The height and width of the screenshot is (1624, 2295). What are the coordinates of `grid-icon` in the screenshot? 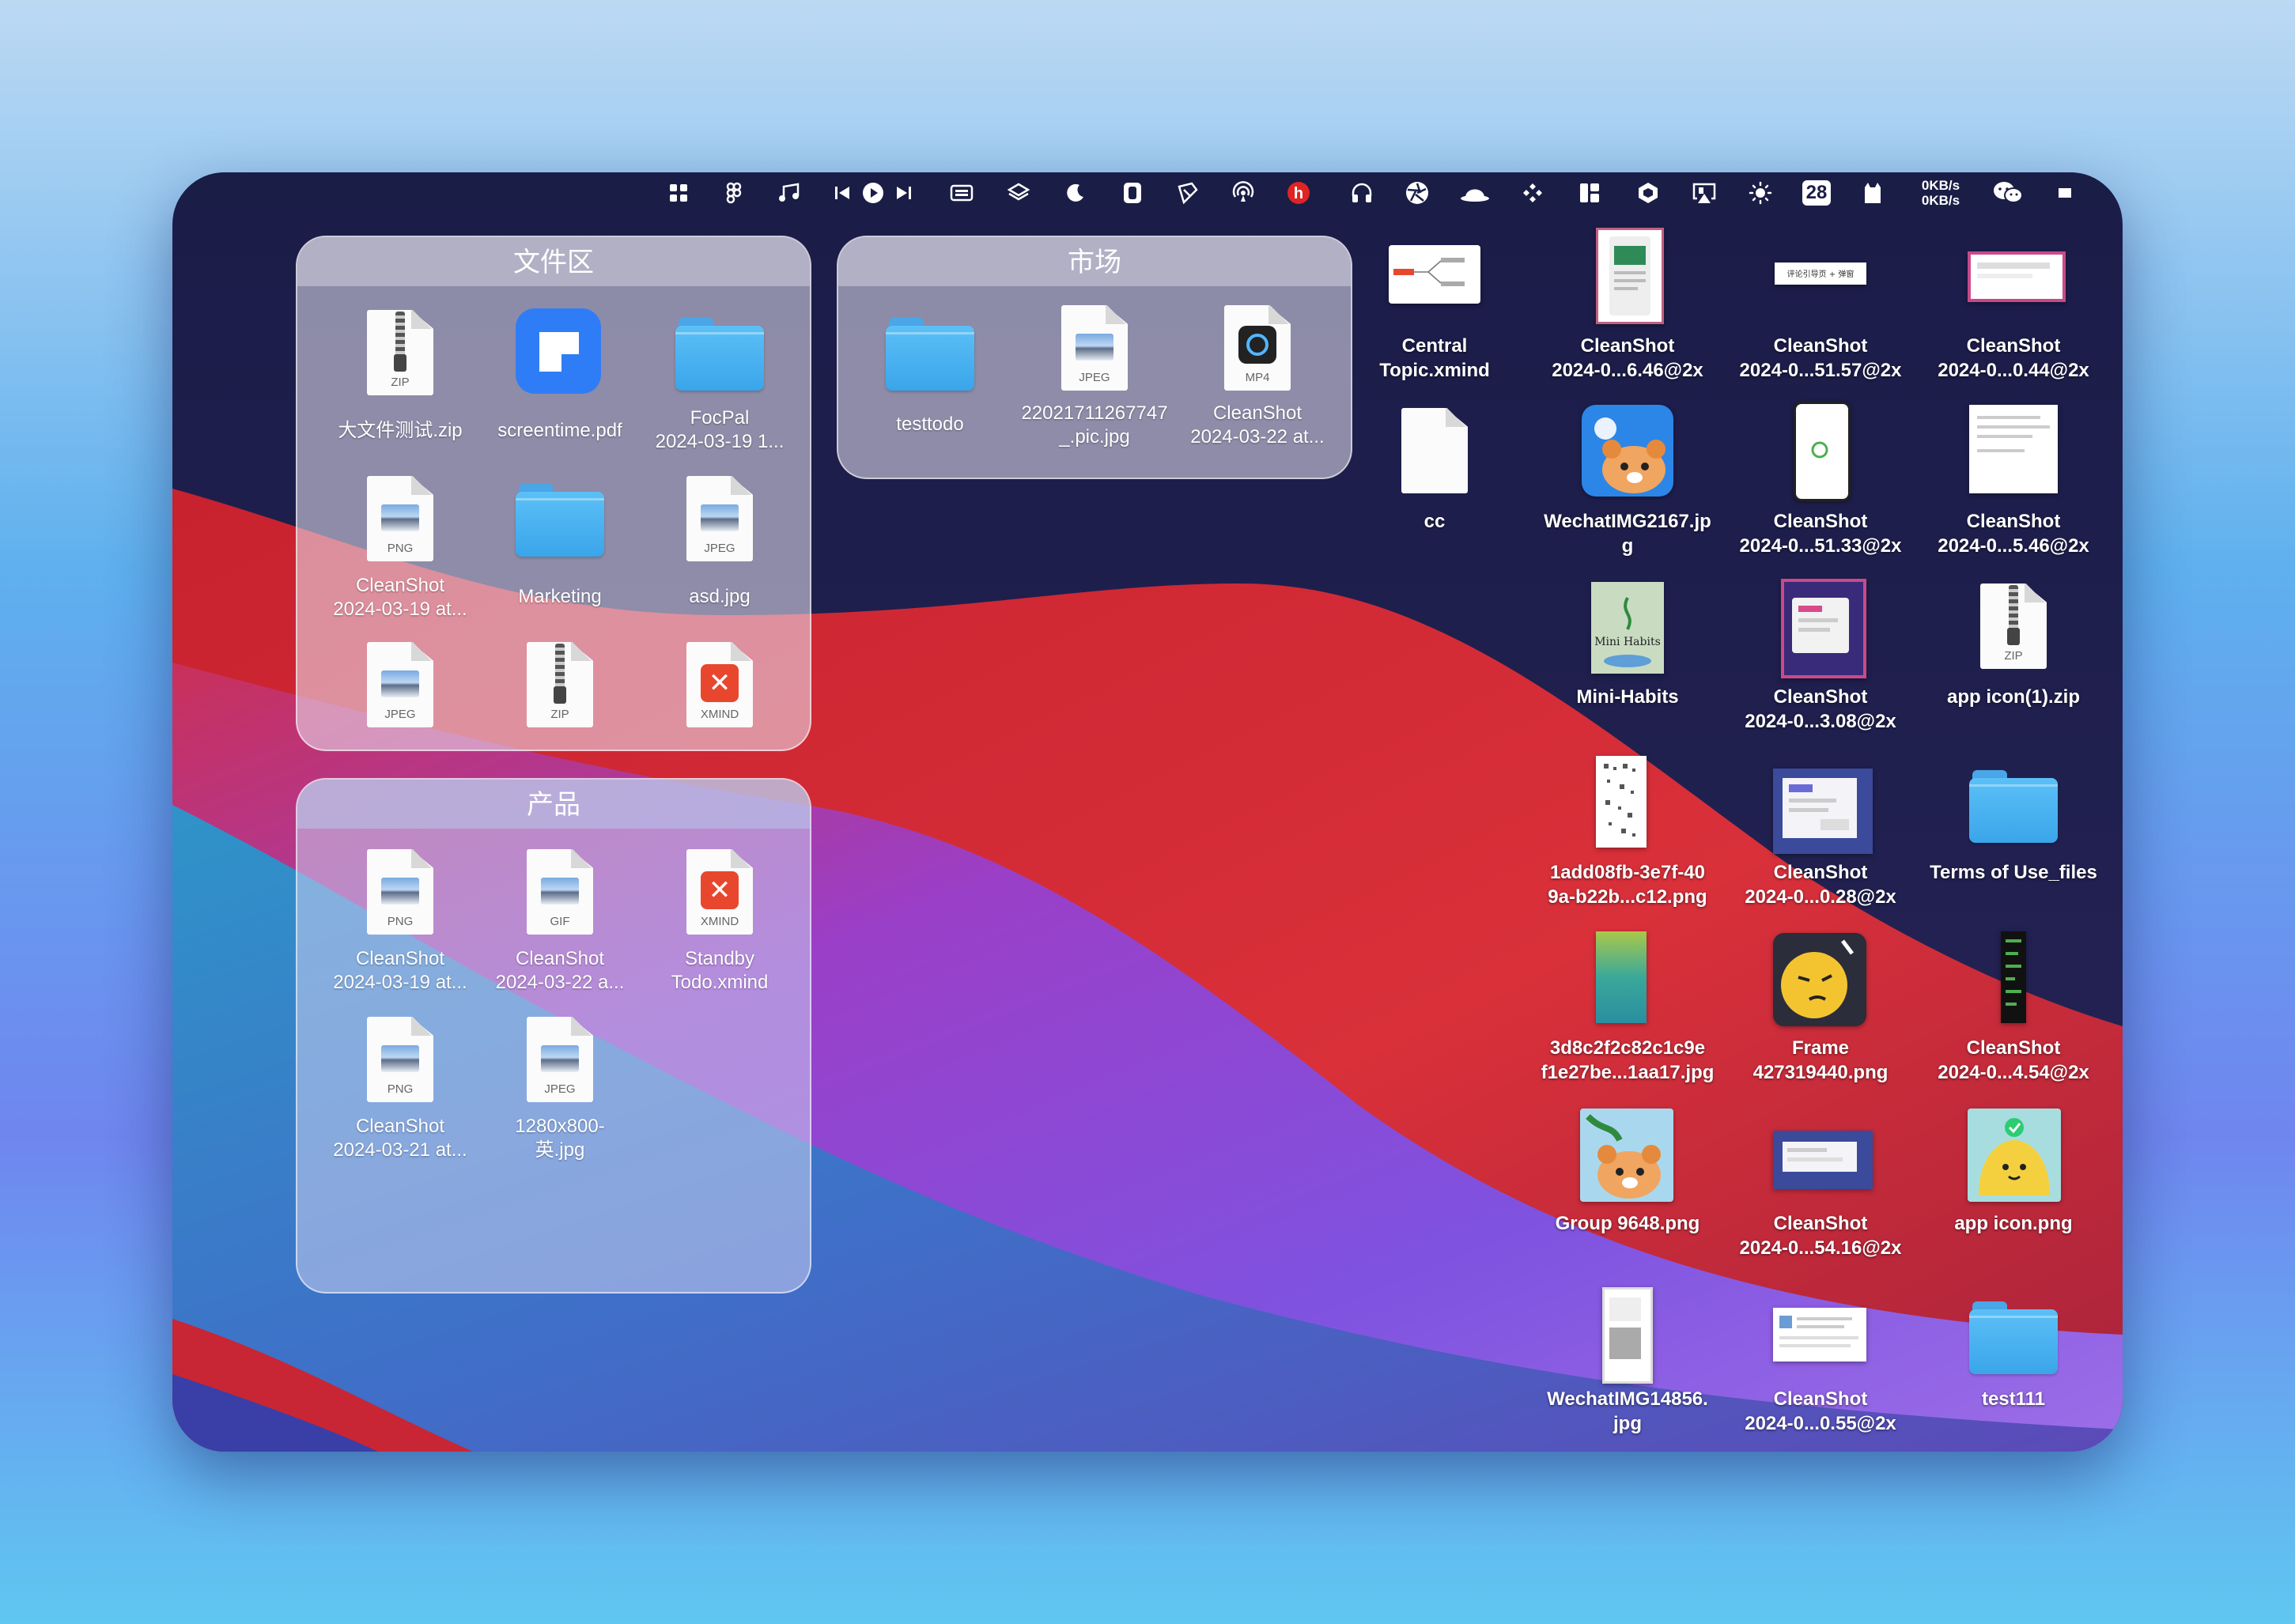 It's located at (678, 193).